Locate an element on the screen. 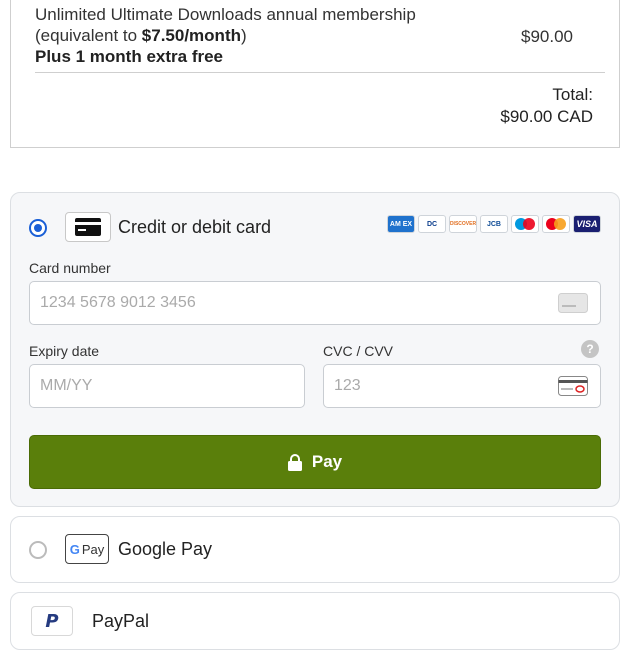  google-pay-option: G Pay Google Pay is located at coordinates (315, 549).